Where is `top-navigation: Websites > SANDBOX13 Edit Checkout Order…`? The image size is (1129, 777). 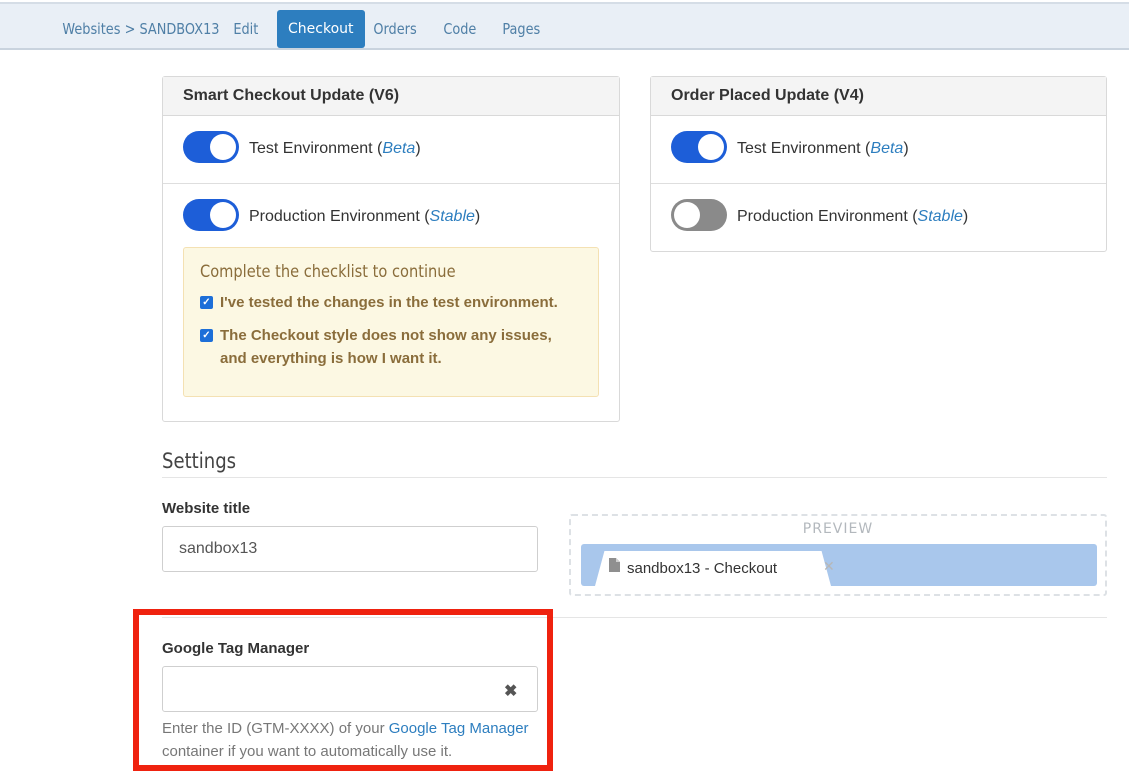 top-navigation: Websites > SANDBOX13 Edit Checkout Order… is located at coordinates (564, 26).